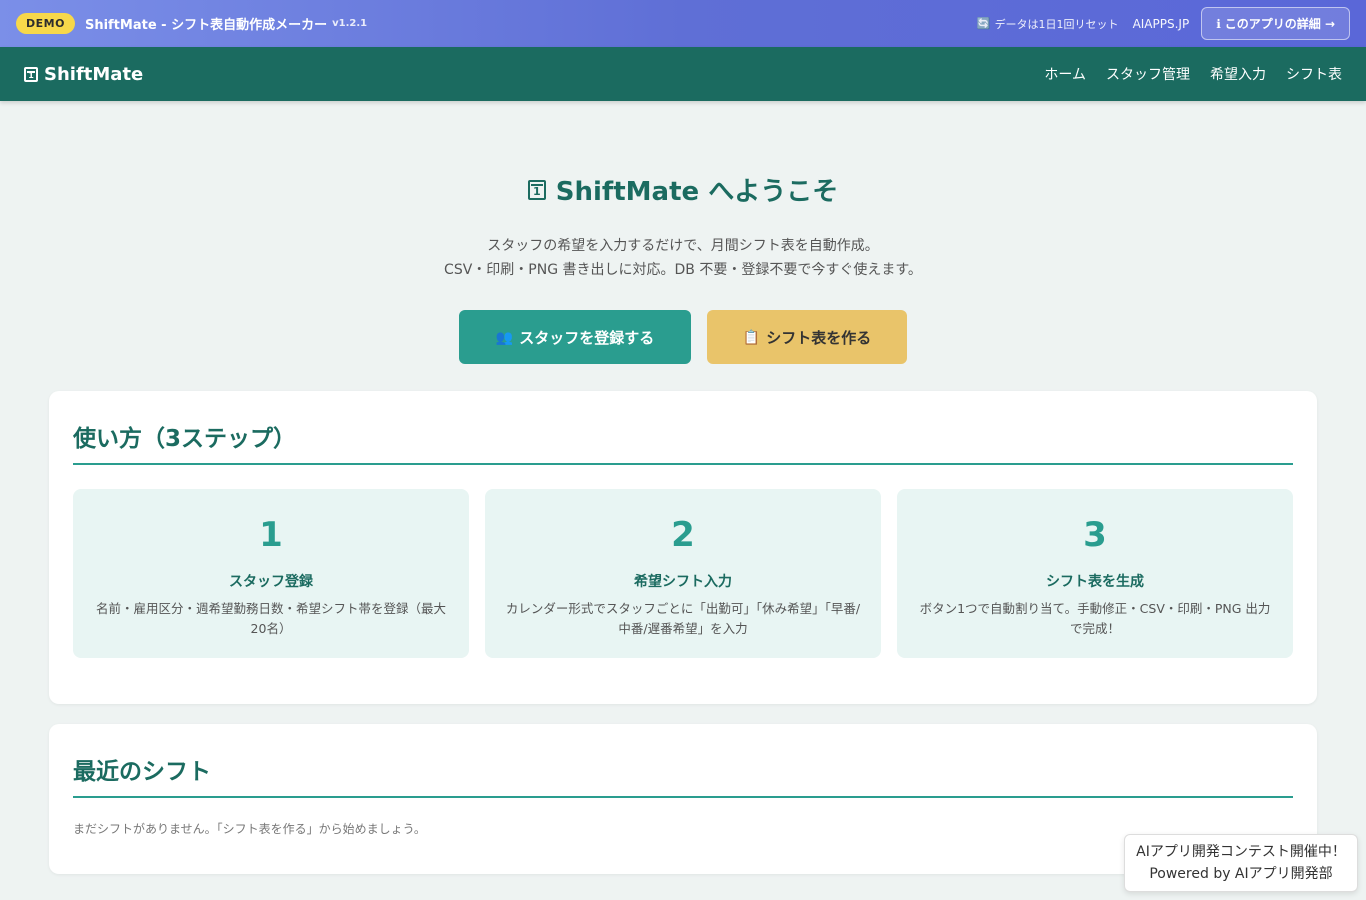 Image resolution: width=1366 pixels, height=900 pixels. I want to click on register-staff-label: スタッフを登録する, so click(587, 338).